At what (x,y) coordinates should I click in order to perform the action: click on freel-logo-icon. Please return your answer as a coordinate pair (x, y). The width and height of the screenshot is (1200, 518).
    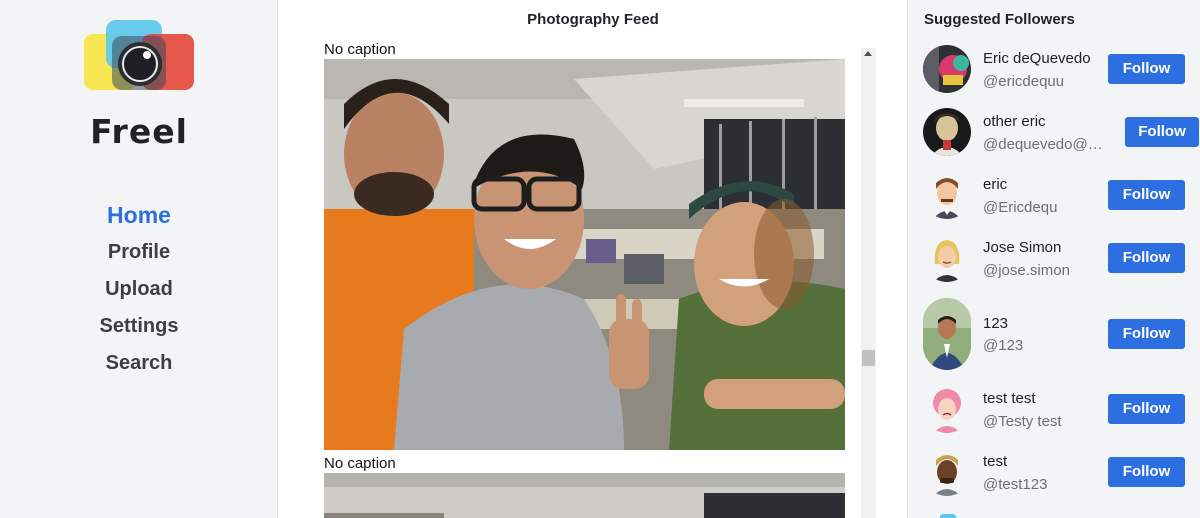
    Looking at the image, I should click on (140, 58).